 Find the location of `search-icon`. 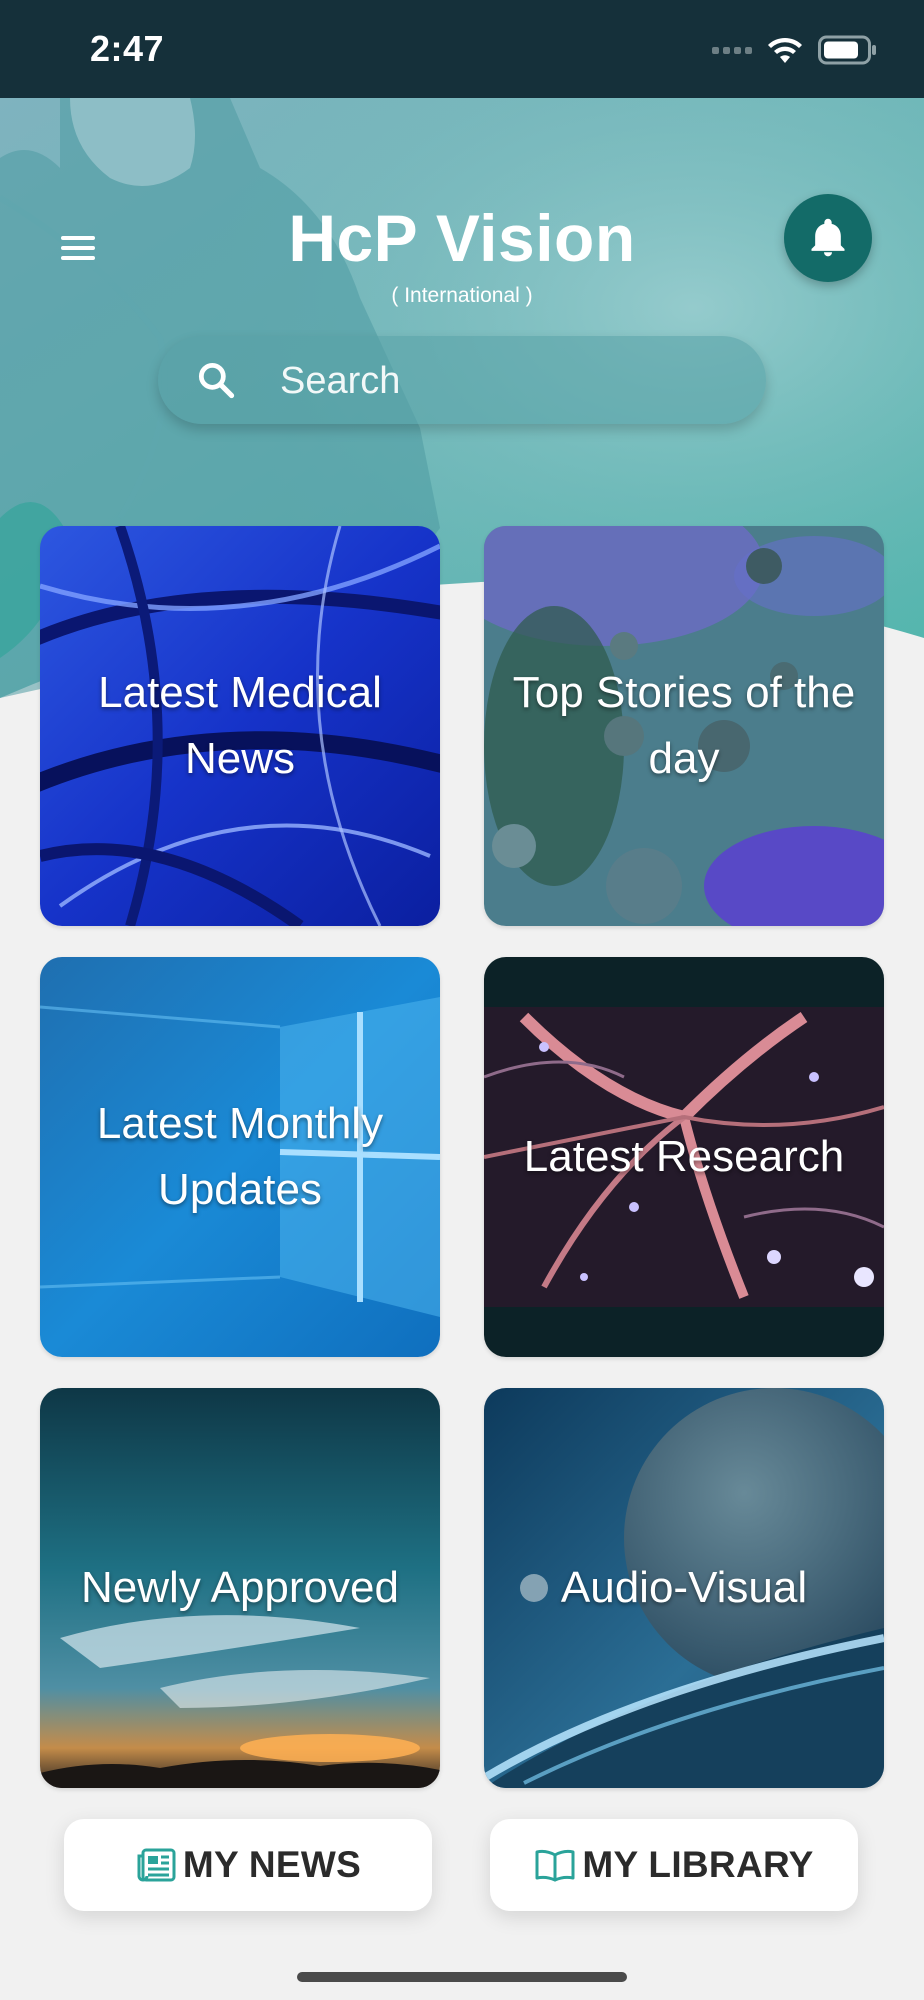

search-icon is located at coordinates (216, 380).